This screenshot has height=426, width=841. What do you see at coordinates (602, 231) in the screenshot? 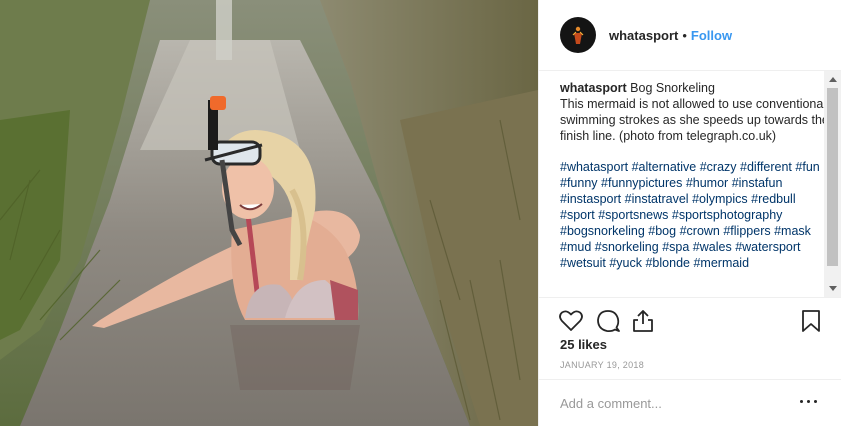
I see `hashtag-link: #bogsnorkeling` at bounding box center [602, 231].